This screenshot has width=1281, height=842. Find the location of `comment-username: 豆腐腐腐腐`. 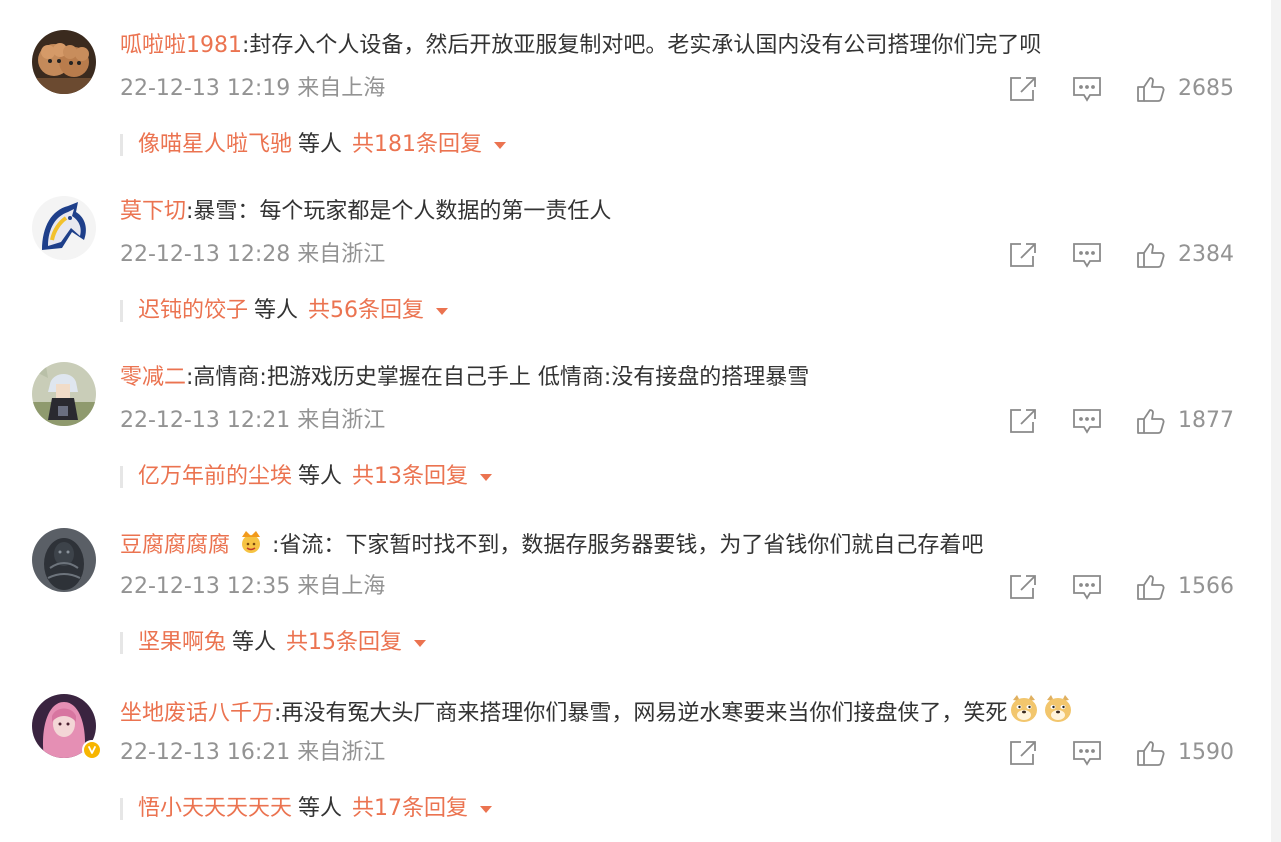

comment-username: 豆腐腐腐腐 is located at coordinates (175, 545).